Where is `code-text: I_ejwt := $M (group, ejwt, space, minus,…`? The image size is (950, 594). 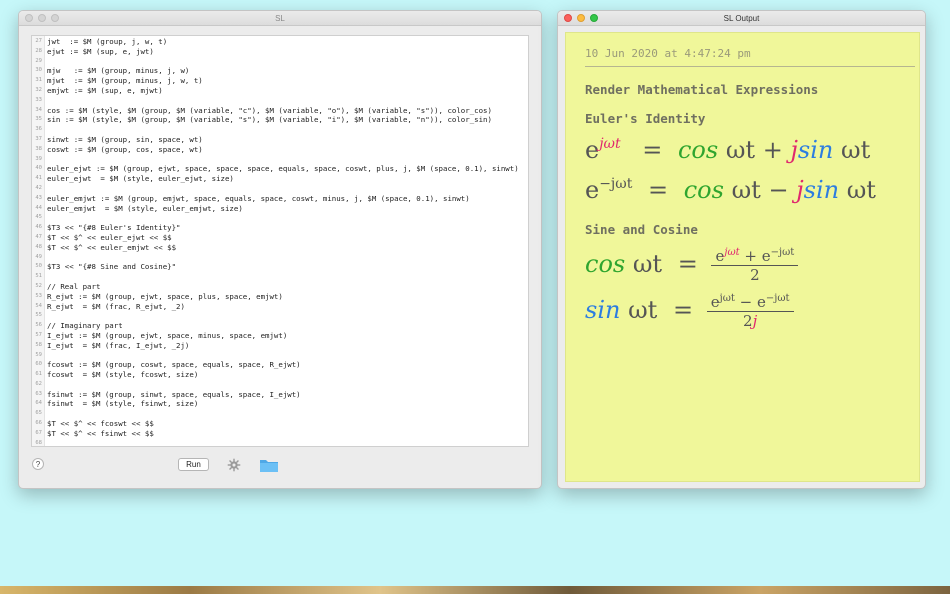
code-text: I_ejwt := $M (group, ejwt, space, minus,… is located at coordinates (167, 335).